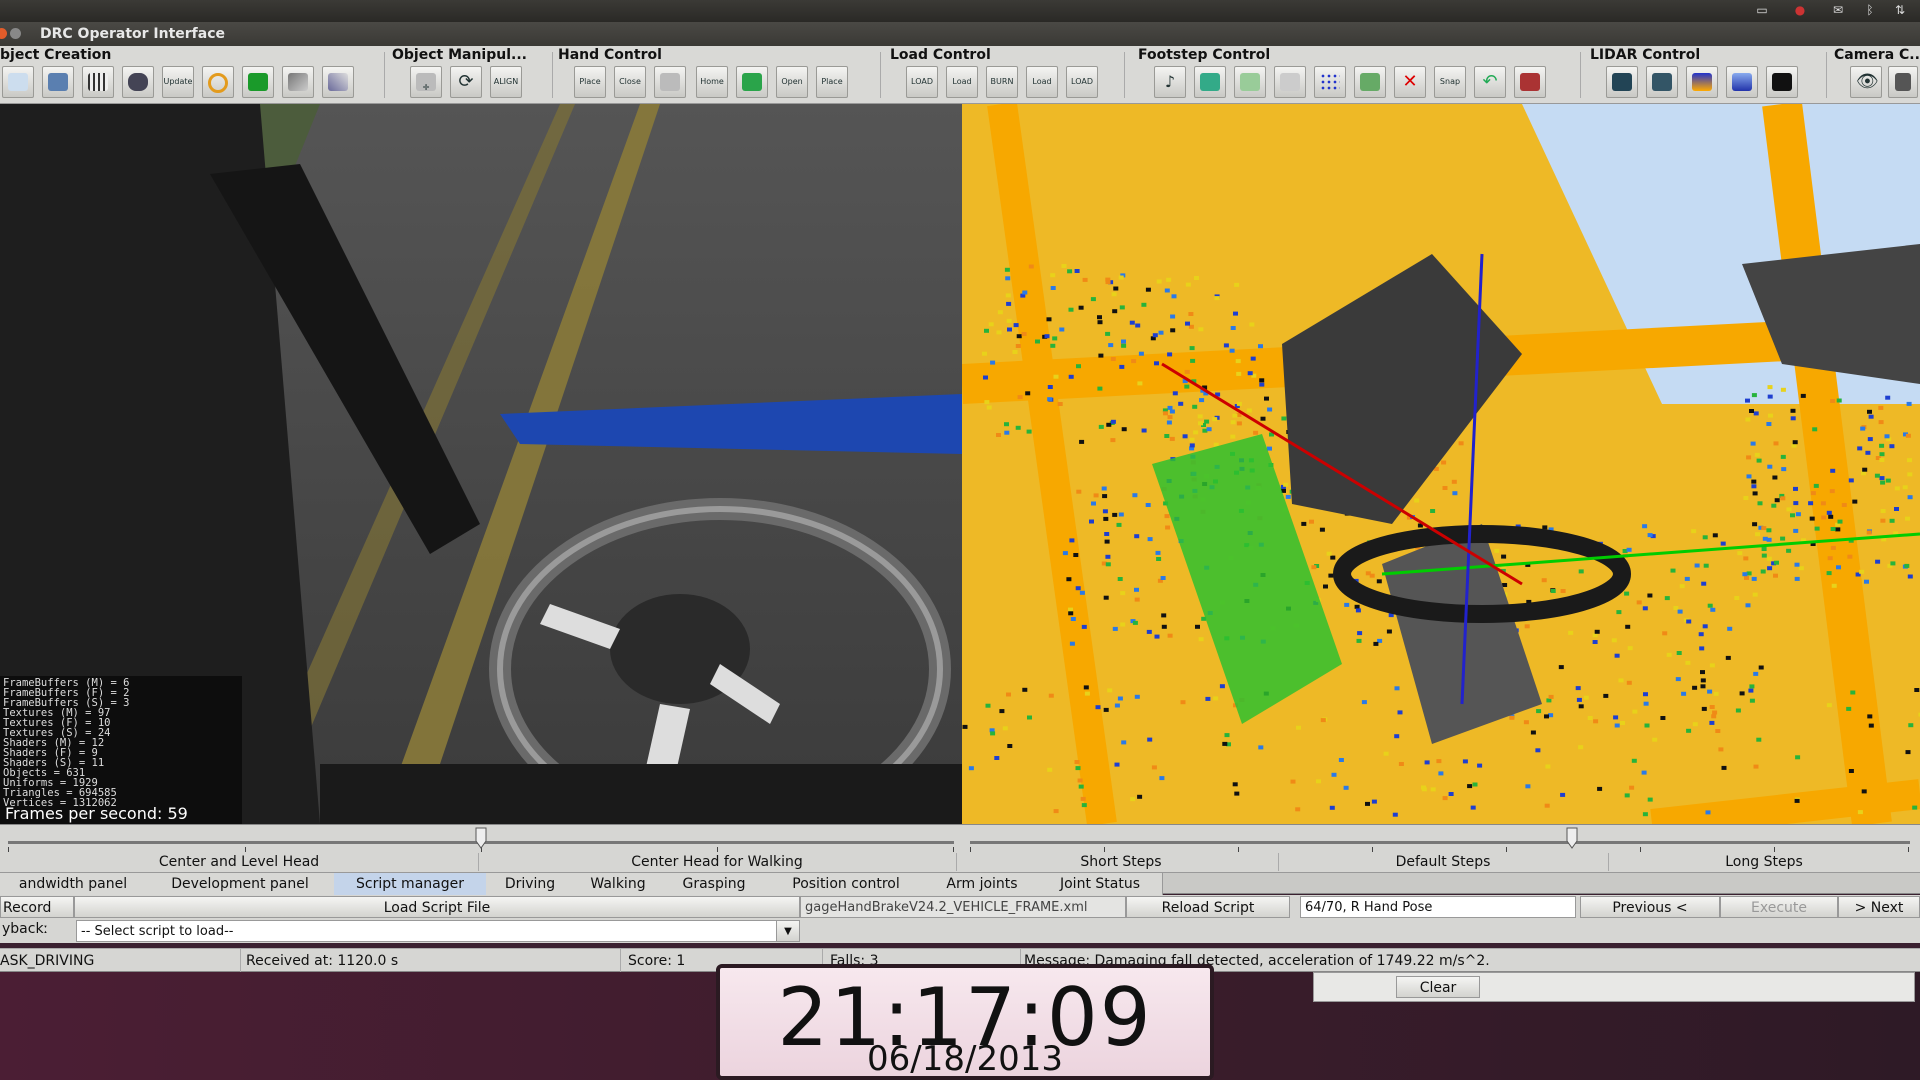  Describe the element at coordinates (178, 82) in the screenshot. I see `update-object-button: Update` at that location.